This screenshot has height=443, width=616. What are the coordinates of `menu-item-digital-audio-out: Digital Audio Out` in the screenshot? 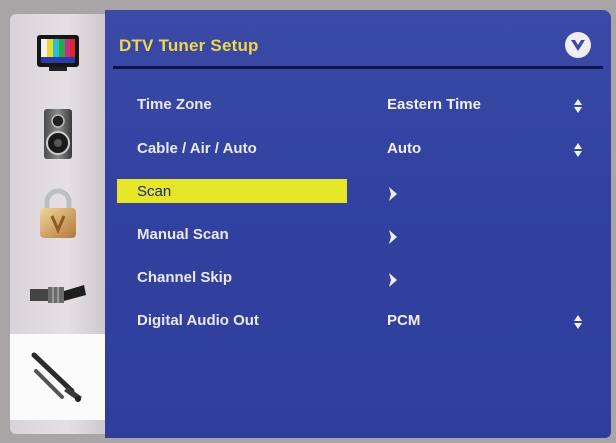 It's located at (198, 320).